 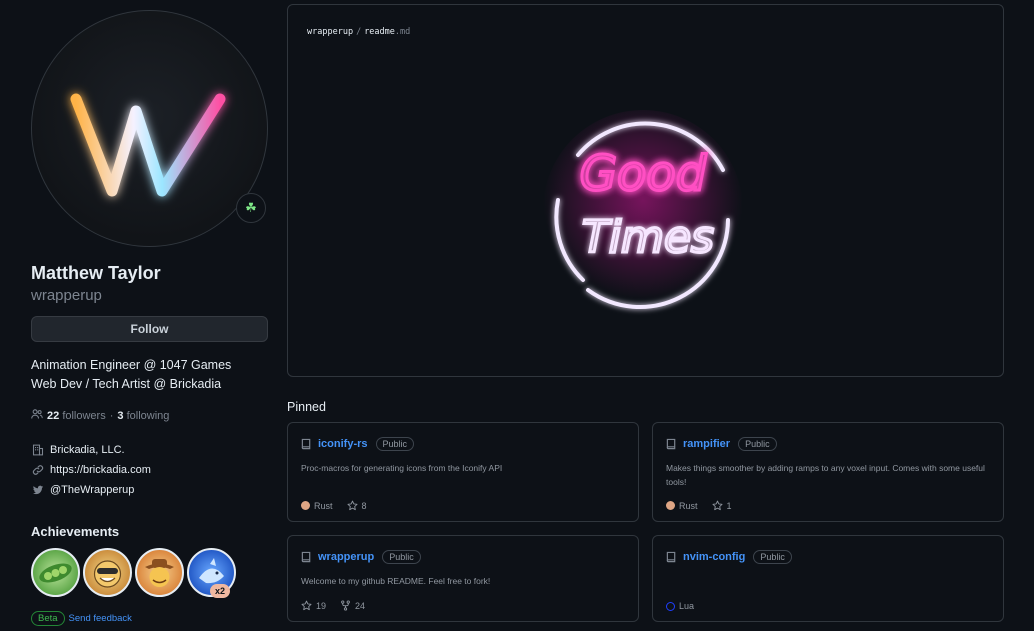 What do you see at coordinates (379, 32) in the screenshot?
I see `readme-file-link: readme` at bounding box center [379, 32].